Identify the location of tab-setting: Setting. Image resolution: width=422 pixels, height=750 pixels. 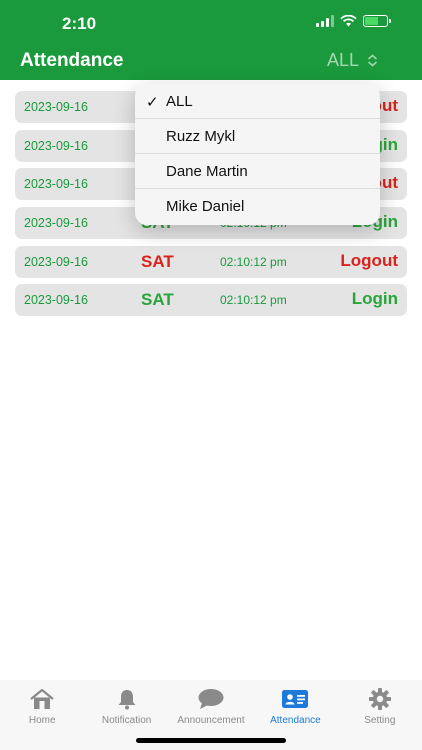
(380, 715).